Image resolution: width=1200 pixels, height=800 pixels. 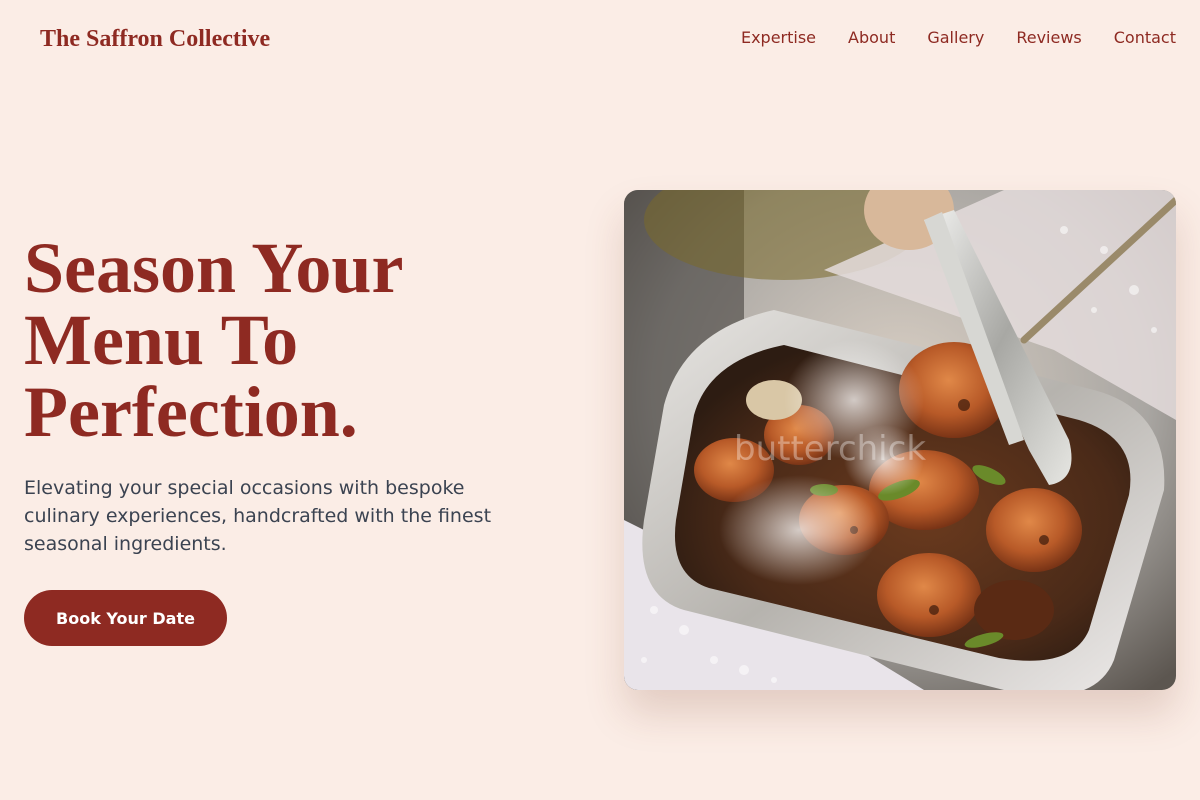 What do you see at coordinates (1048, 38) in the screenshot?
I see `nav-link-reviews: Reviews` at bounding box center [1048, 38].